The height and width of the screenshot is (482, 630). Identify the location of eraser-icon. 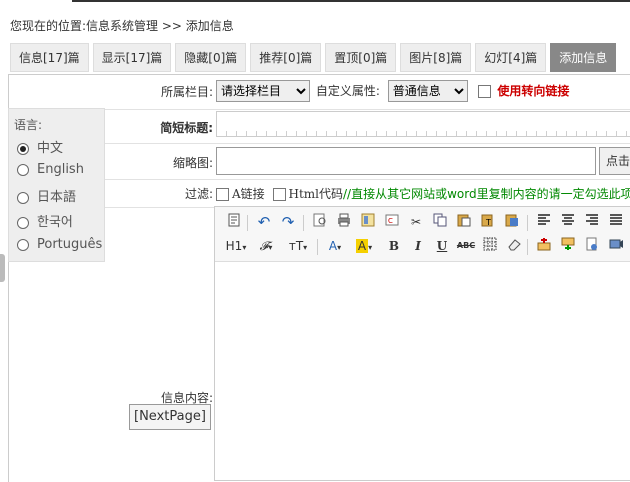
(514, 246).